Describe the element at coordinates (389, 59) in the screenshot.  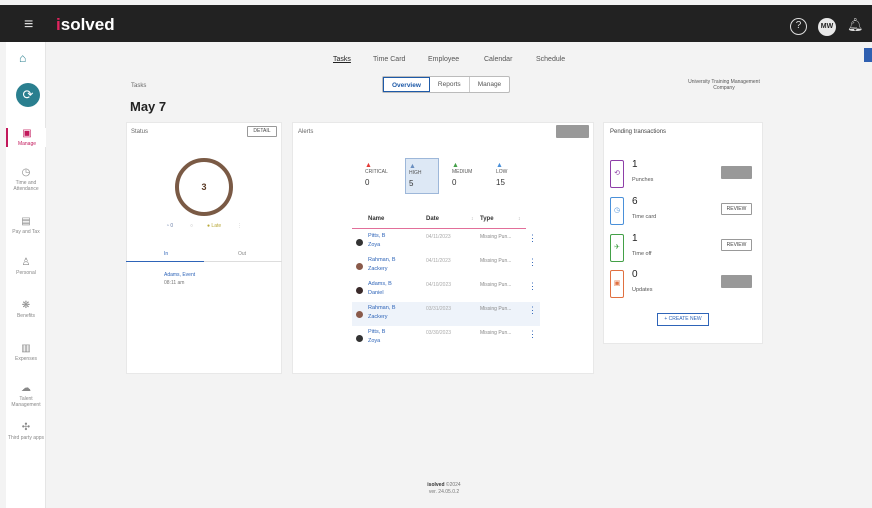
I see `tab-time-card: Time Card` at that location.